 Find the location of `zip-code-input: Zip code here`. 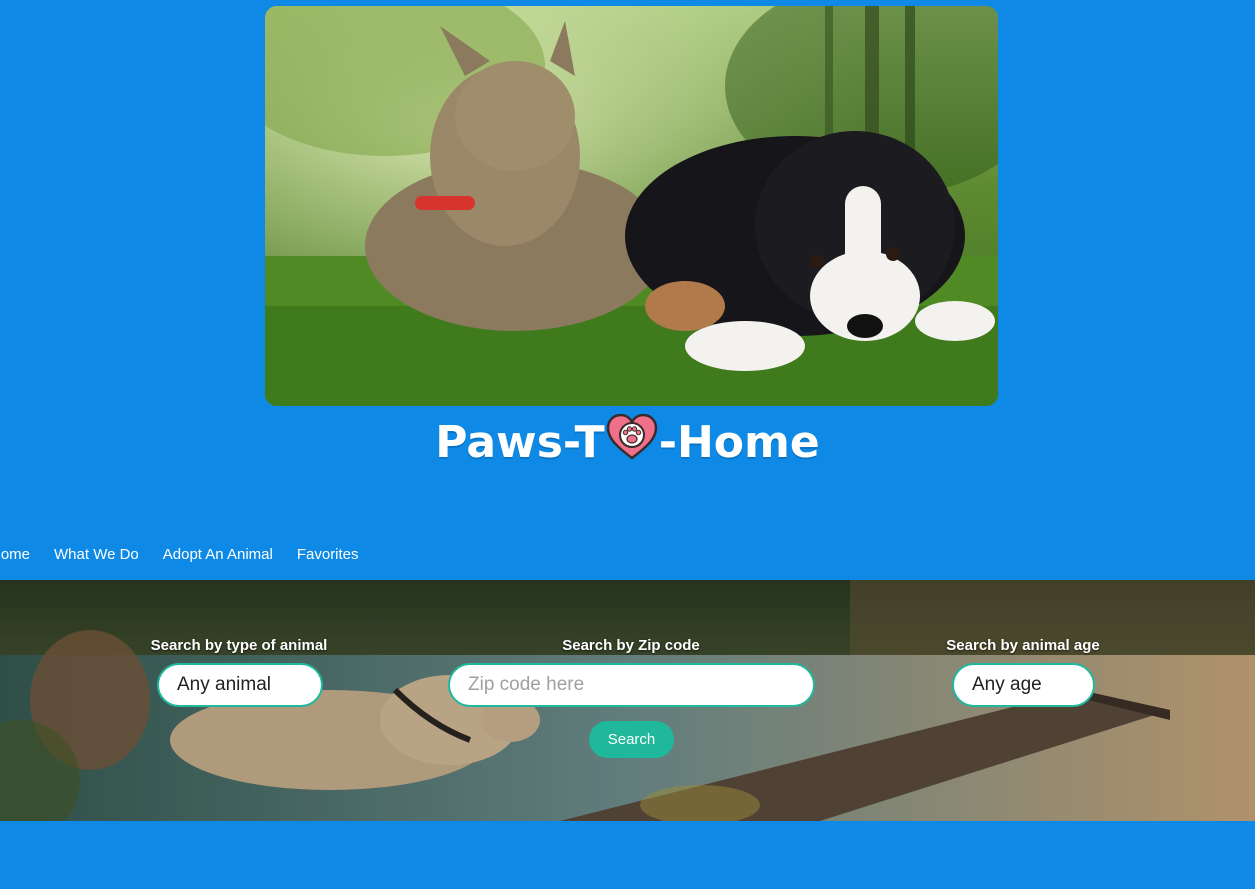

zip-code-input: Zip code here is located at coordinates (631, 685).